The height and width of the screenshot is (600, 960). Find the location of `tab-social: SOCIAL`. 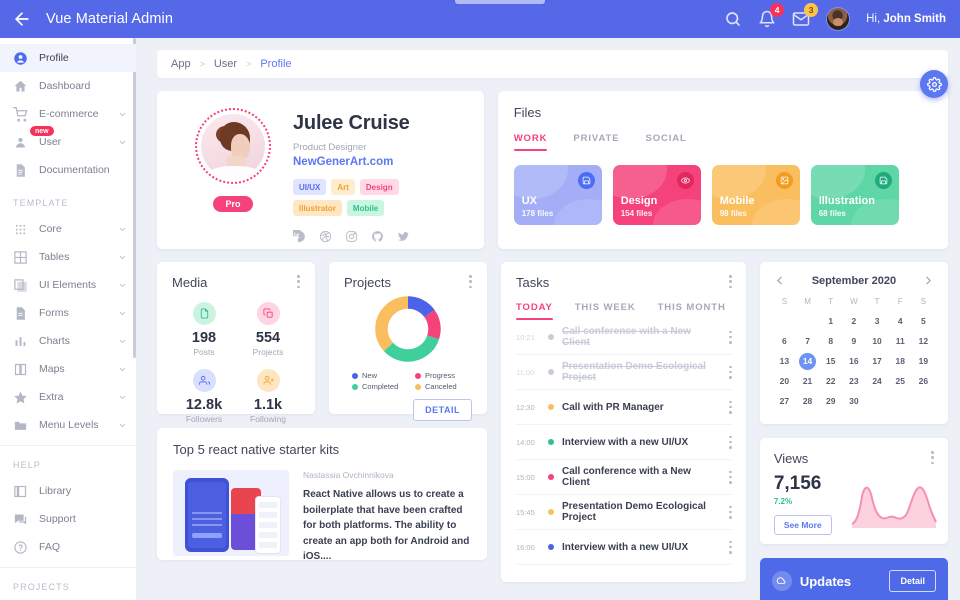

tab-social: SOCIAL is located at coordinates (665, 142).